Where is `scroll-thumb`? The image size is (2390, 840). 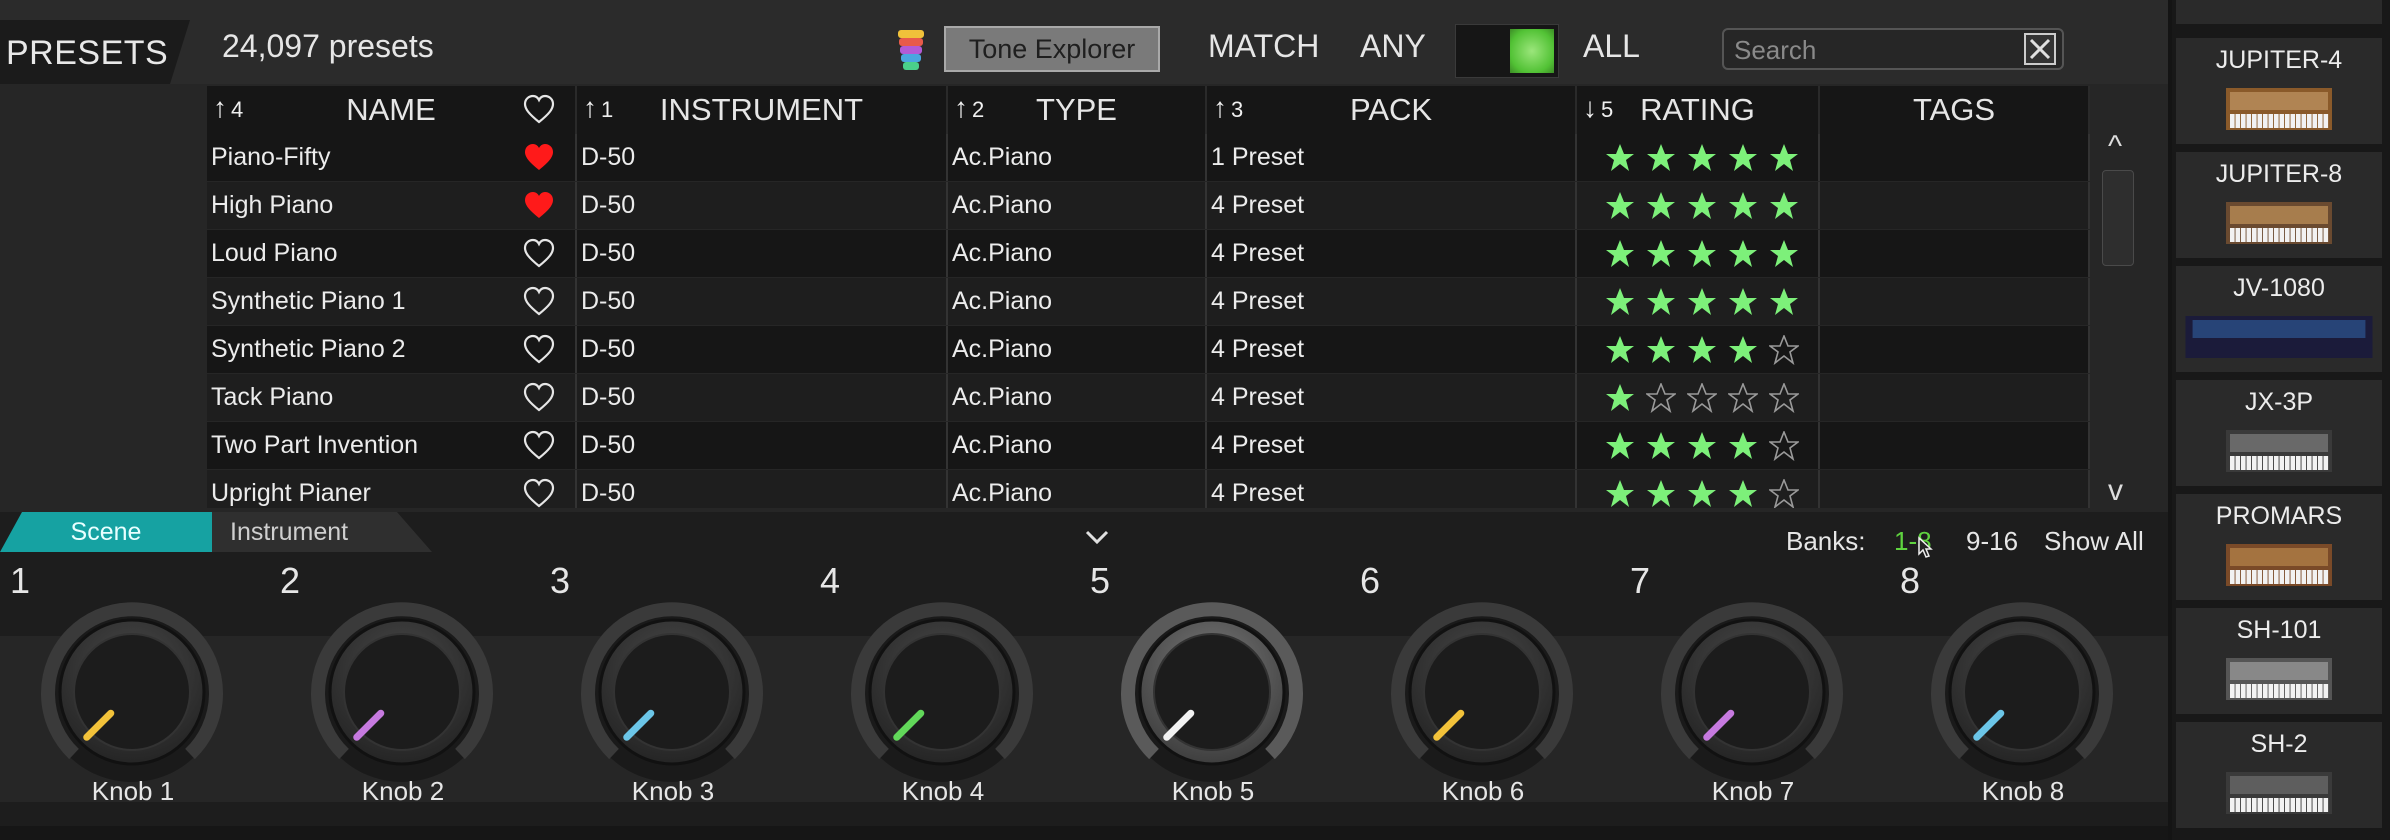 scroll-thumb is located at coordinates (2118, 218).